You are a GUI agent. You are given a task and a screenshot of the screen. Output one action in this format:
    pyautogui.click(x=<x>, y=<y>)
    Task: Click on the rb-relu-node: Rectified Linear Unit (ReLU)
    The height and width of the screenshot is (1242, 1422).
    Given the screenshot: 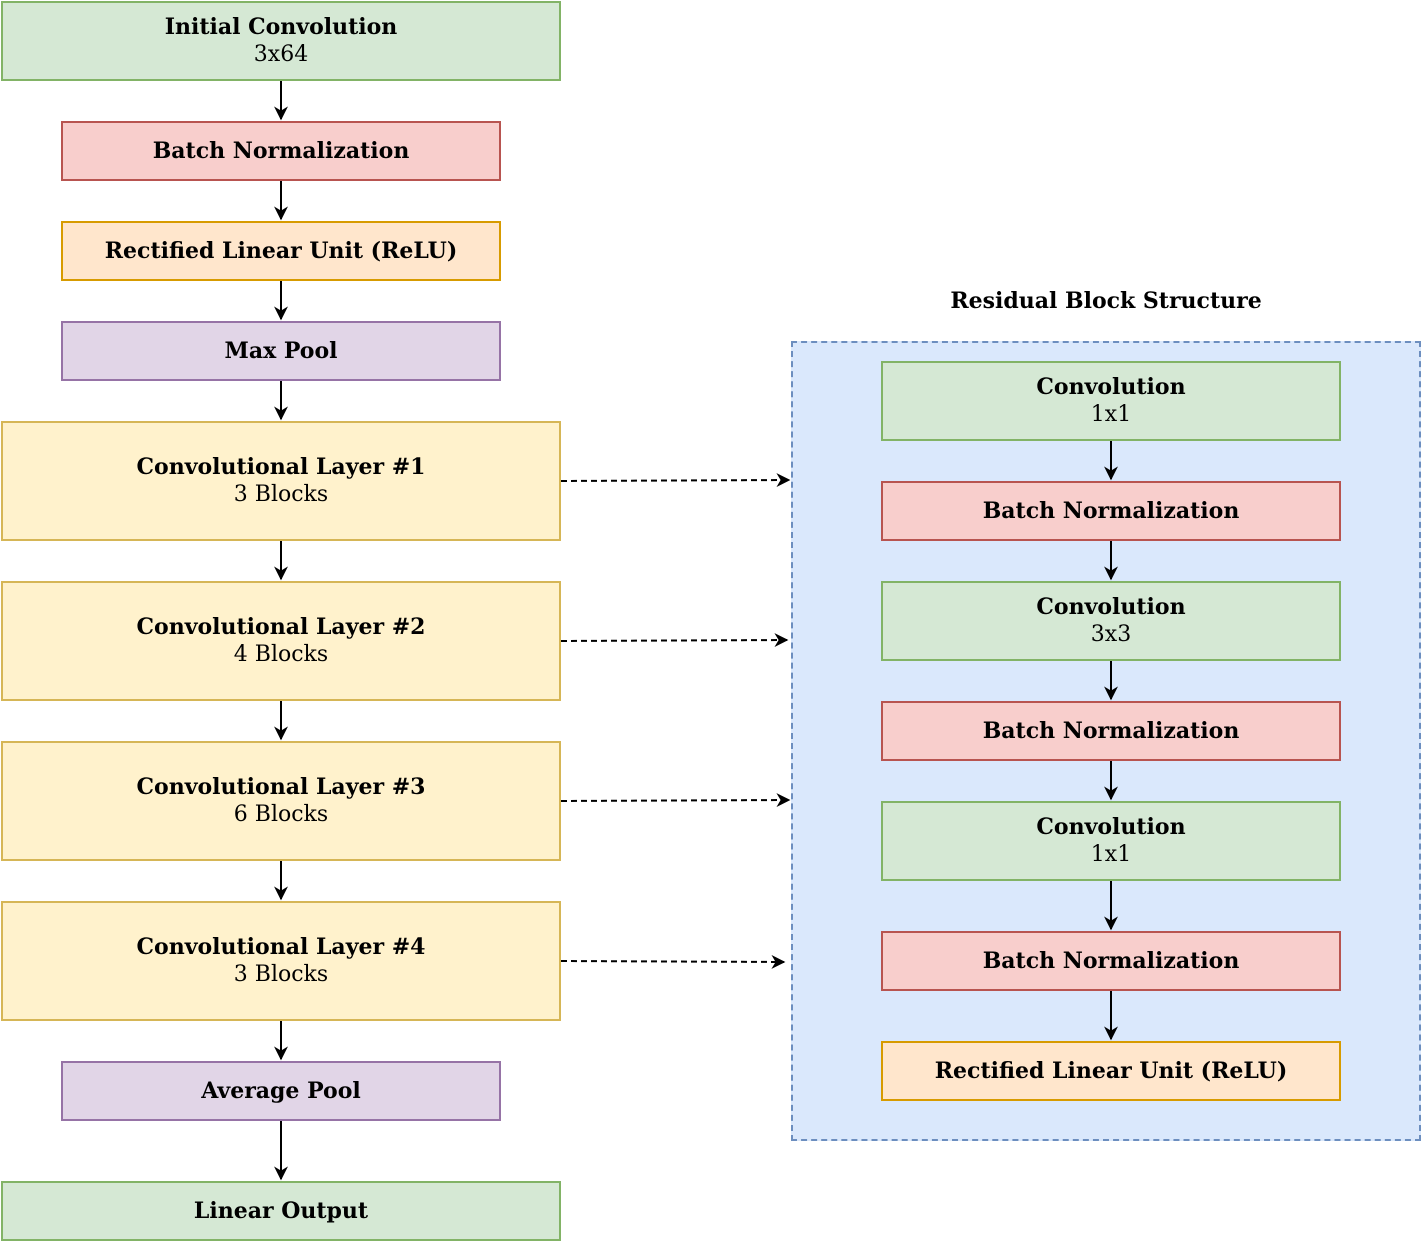 What is the action you would take?
    pyautogui.click(x=1111, y=1071)
    